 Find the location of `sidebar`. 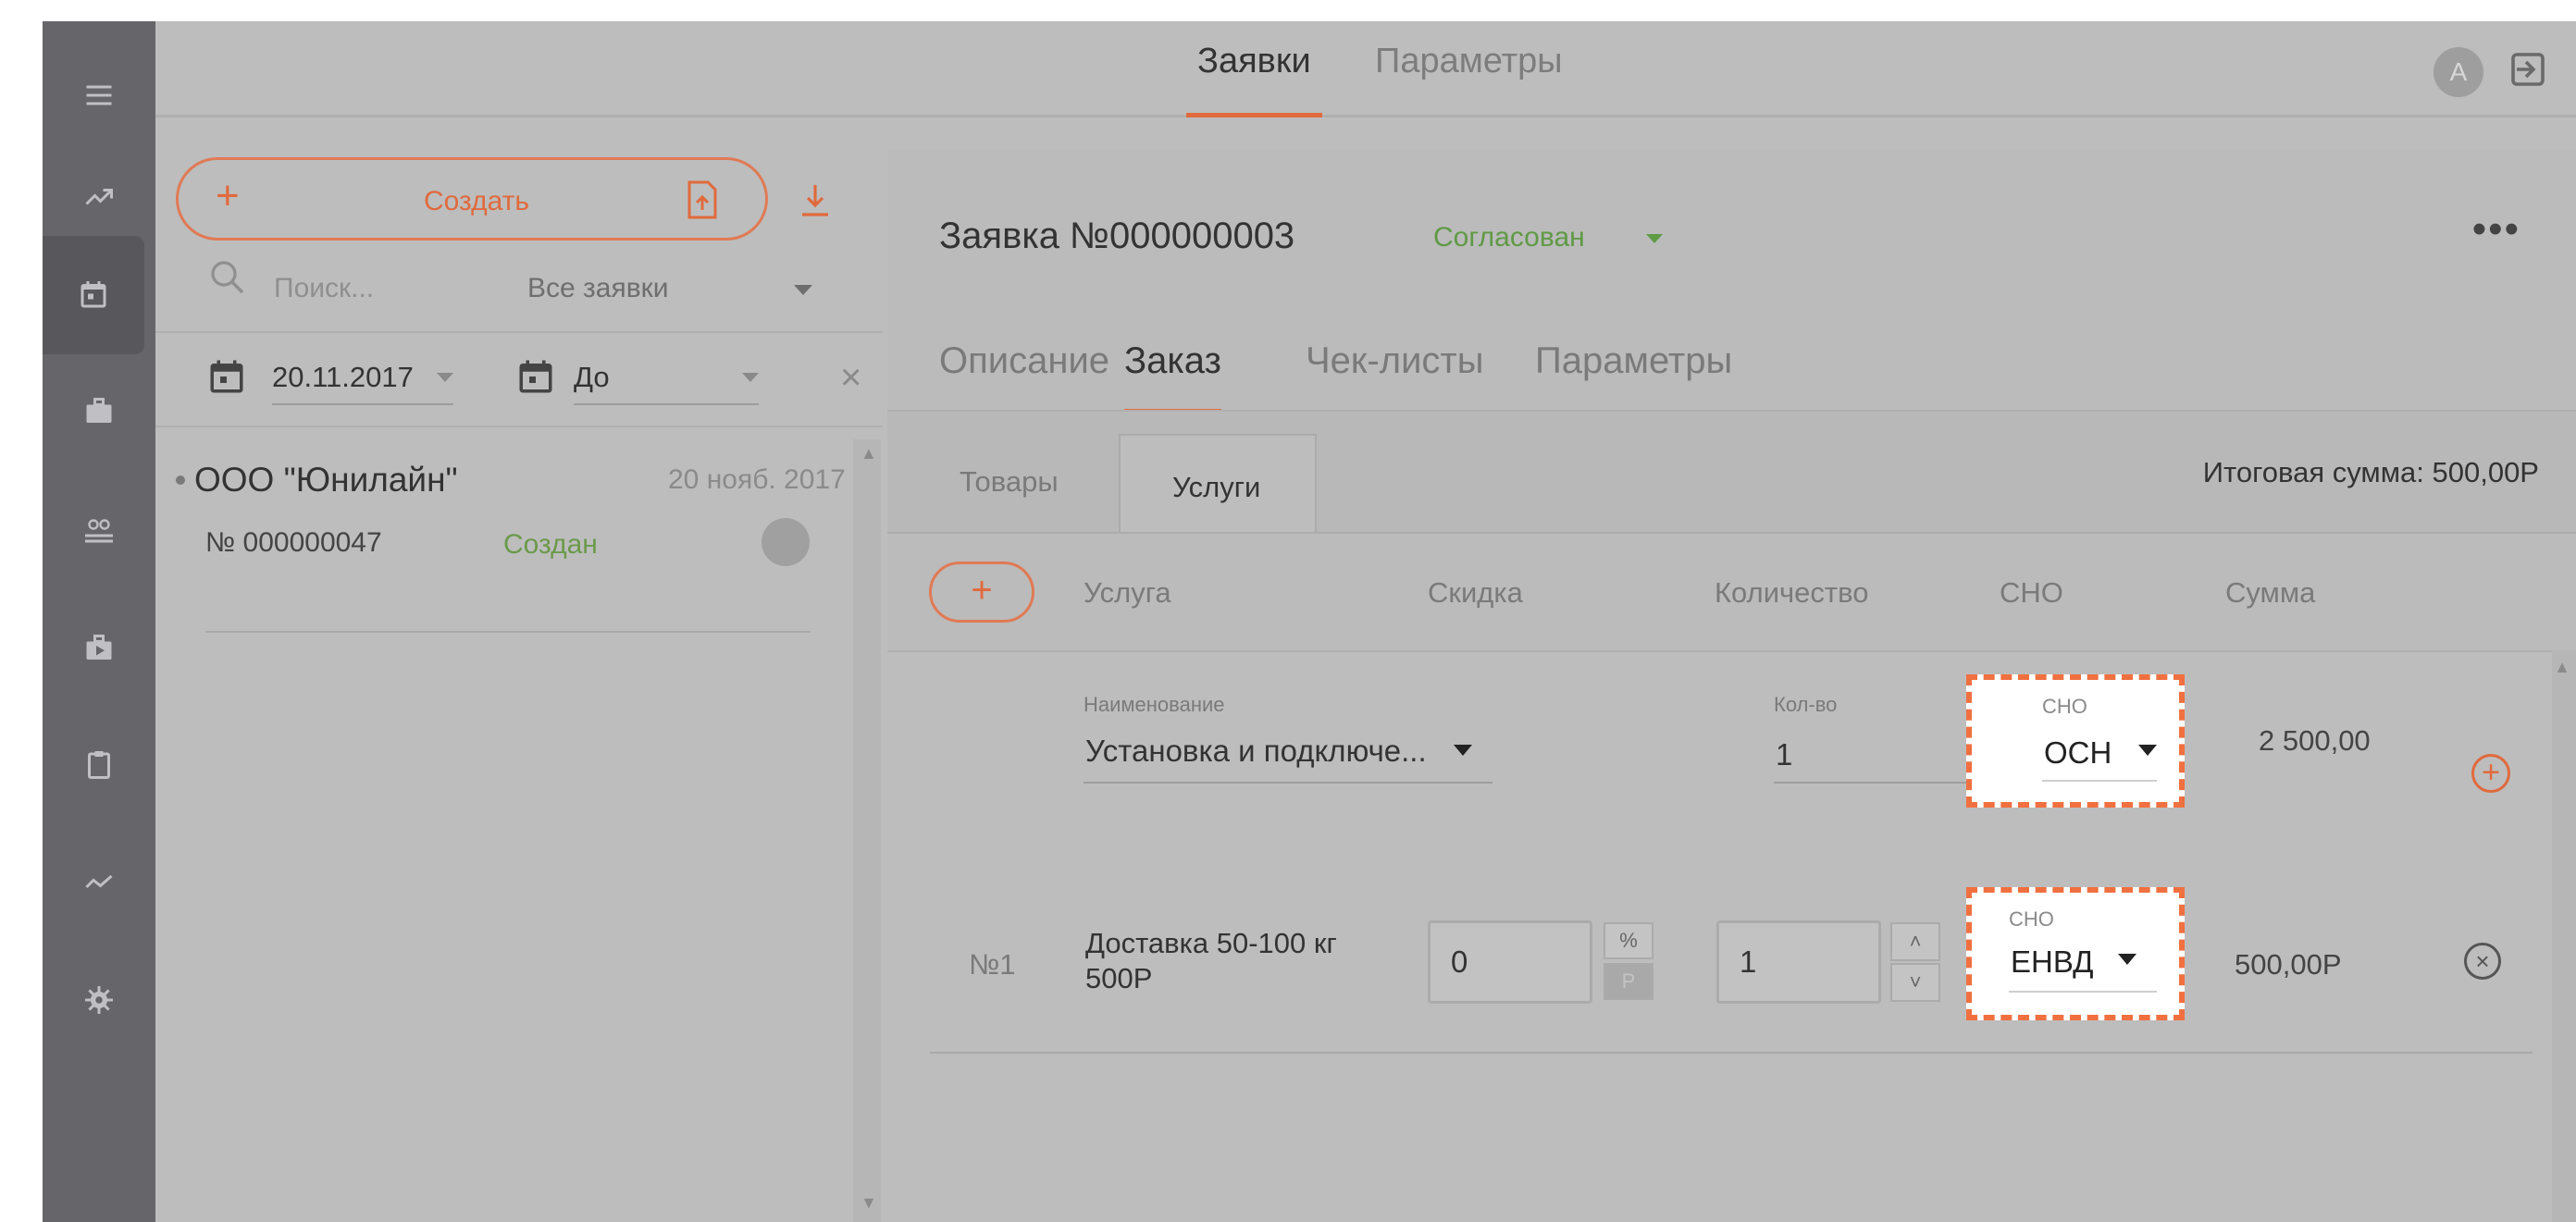

sidebar is located at coordinates (99, 621).